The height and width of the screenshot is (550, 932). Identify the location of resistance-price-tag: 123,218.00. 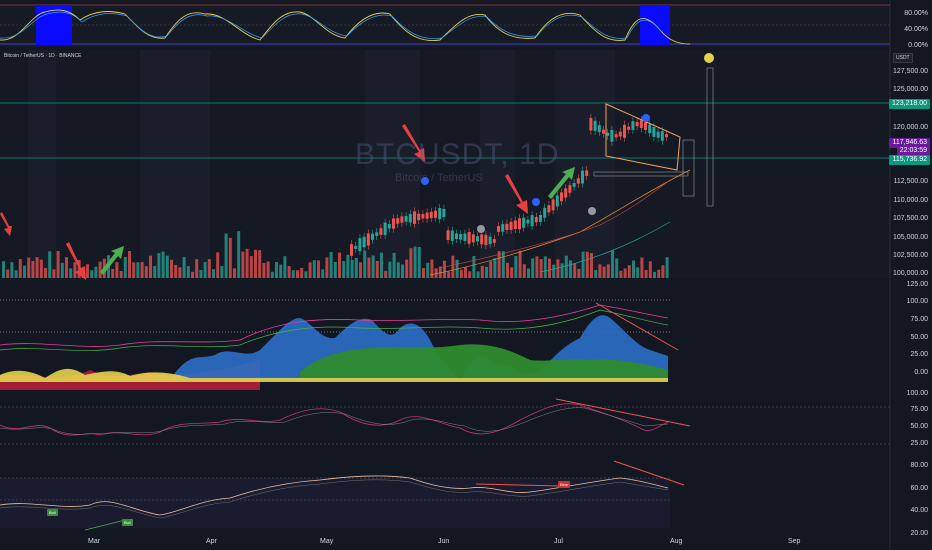
(909, 104).